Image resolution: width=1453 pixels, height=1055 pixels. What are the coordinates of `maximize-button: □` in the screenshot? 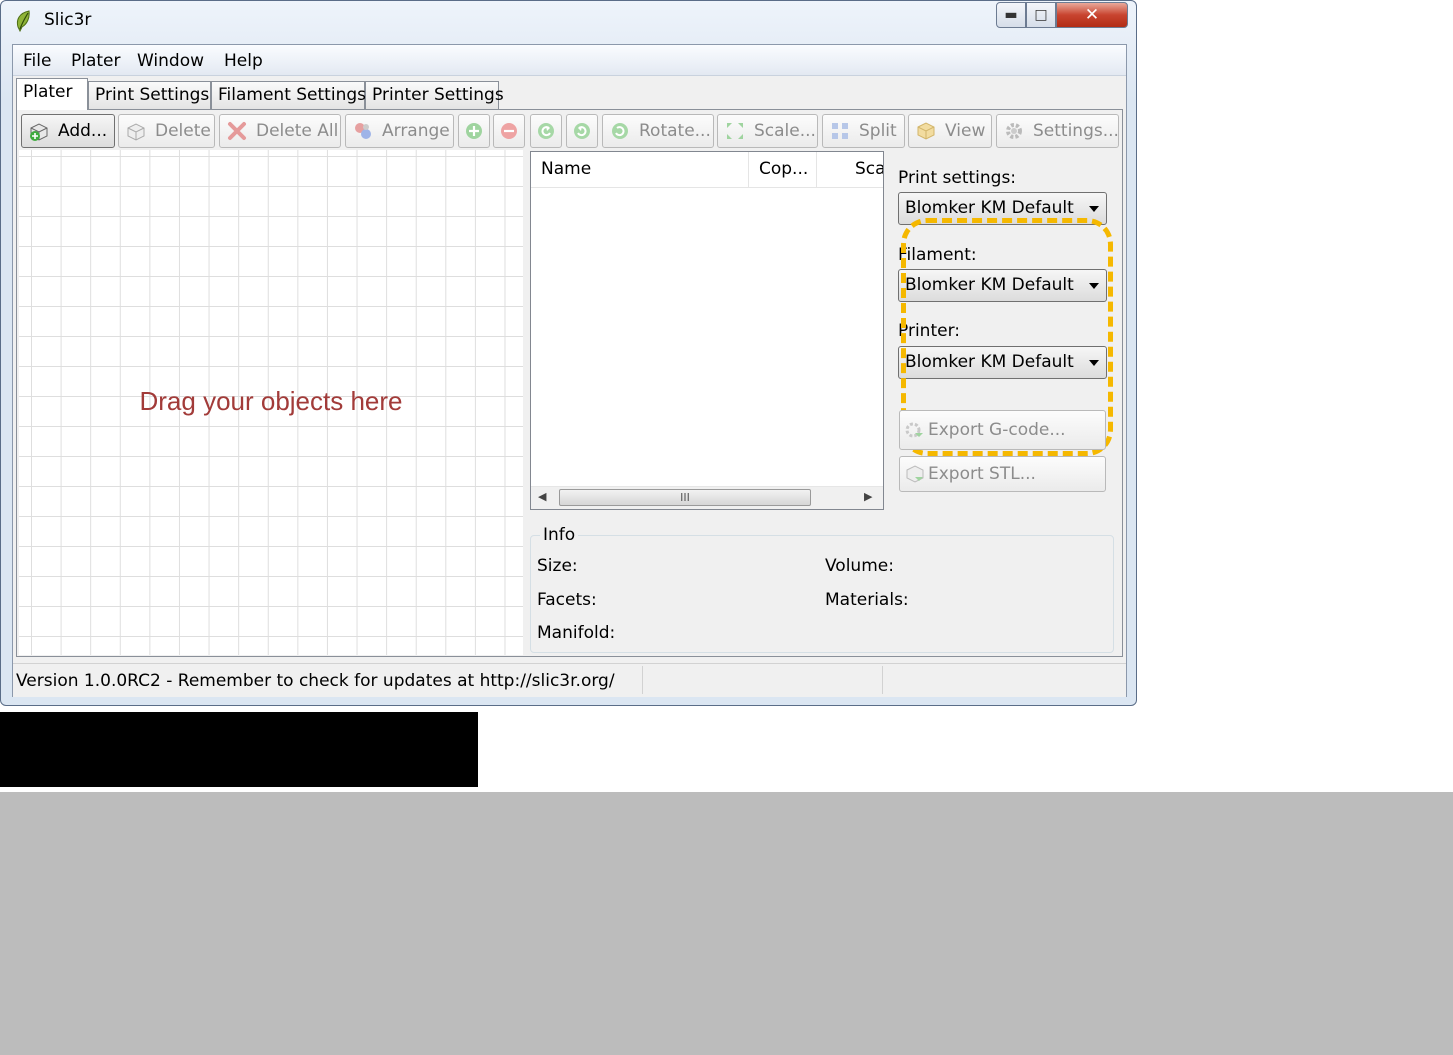 It's located at (1041, 15).